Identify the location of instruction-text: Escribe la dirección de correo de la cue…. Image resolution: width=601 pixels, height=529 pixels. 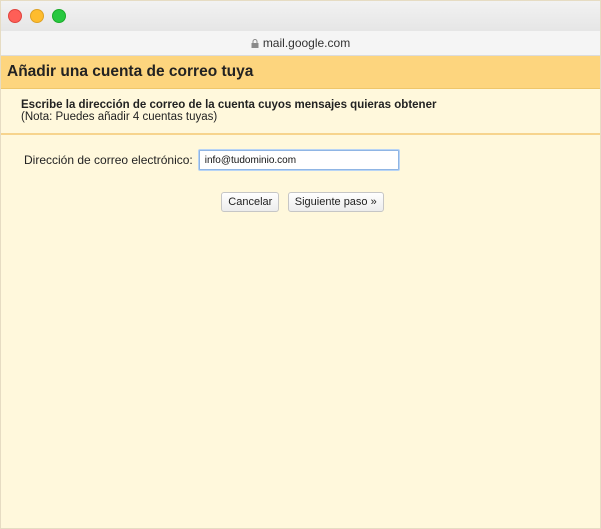
(229, 105).